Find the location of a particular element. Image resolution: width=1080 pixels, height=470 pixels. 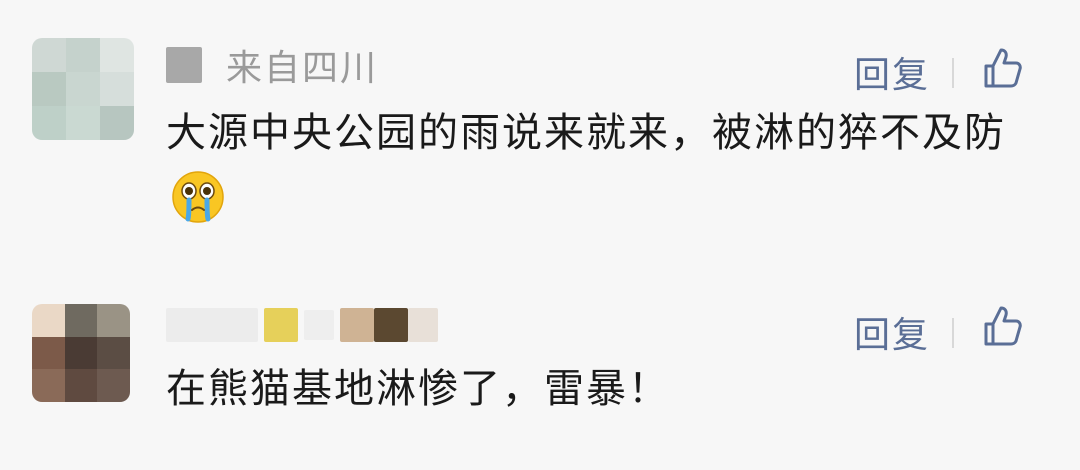

avatar is located at coordinates (81, 353).